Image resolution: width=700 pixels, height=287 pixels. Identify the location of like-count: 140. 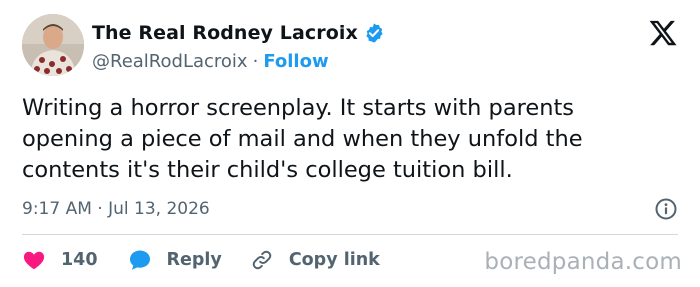
(79, 260).